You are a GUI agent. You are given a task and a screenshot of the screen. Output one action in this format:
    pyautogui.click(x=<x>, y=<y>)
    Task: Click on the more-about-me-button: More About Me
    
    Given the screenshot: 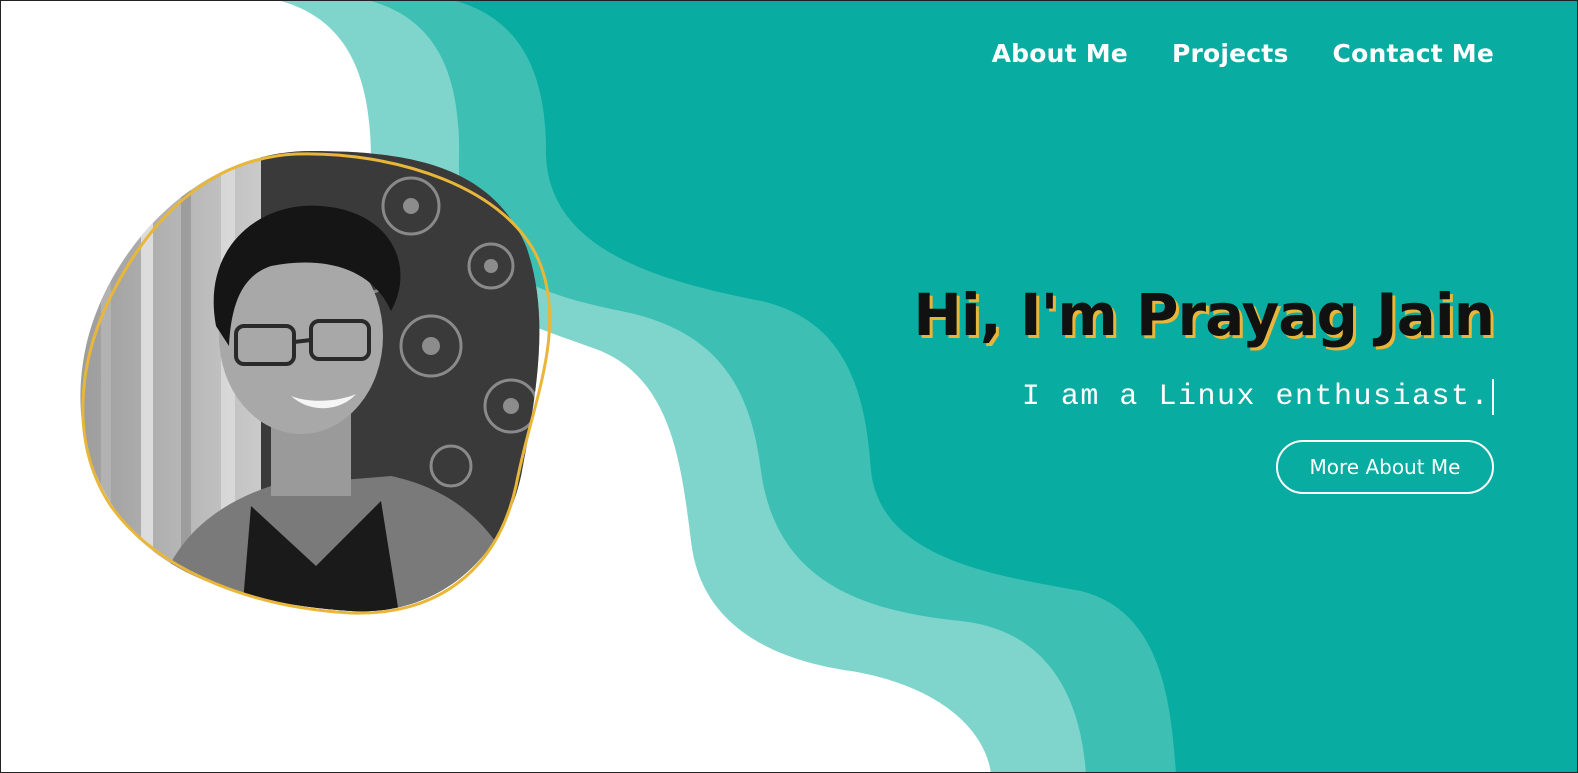 What is the action you would take?
    pyautogui.click(x=1385, y=467)
    